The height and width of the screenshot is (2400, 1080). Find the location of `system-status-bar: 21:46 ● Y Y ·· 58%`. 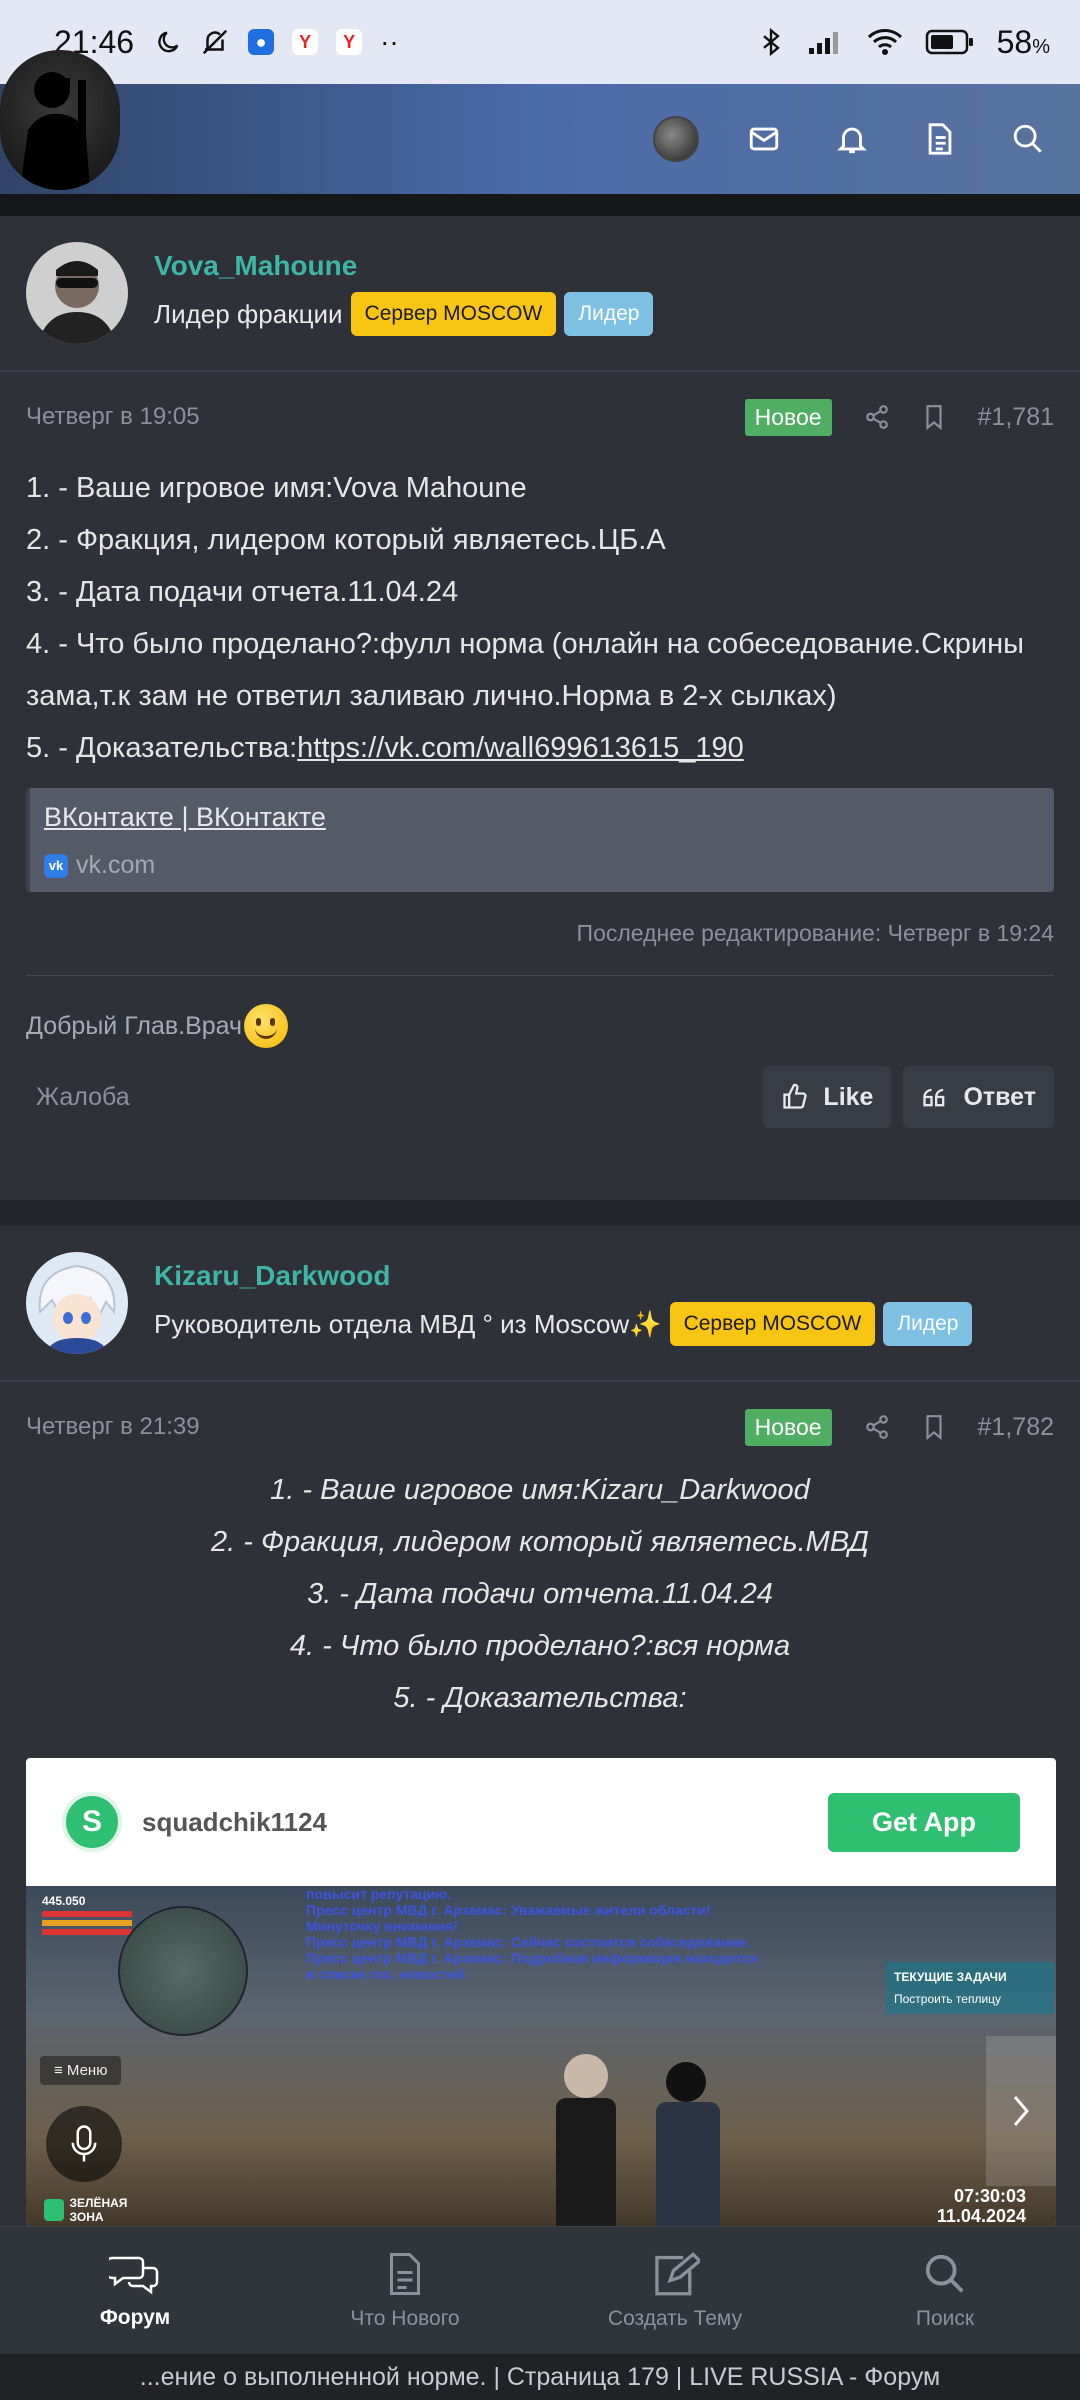

system-status-bar: 21:46 ● Y Y ·· 58% is located at coordinates (540, 42).